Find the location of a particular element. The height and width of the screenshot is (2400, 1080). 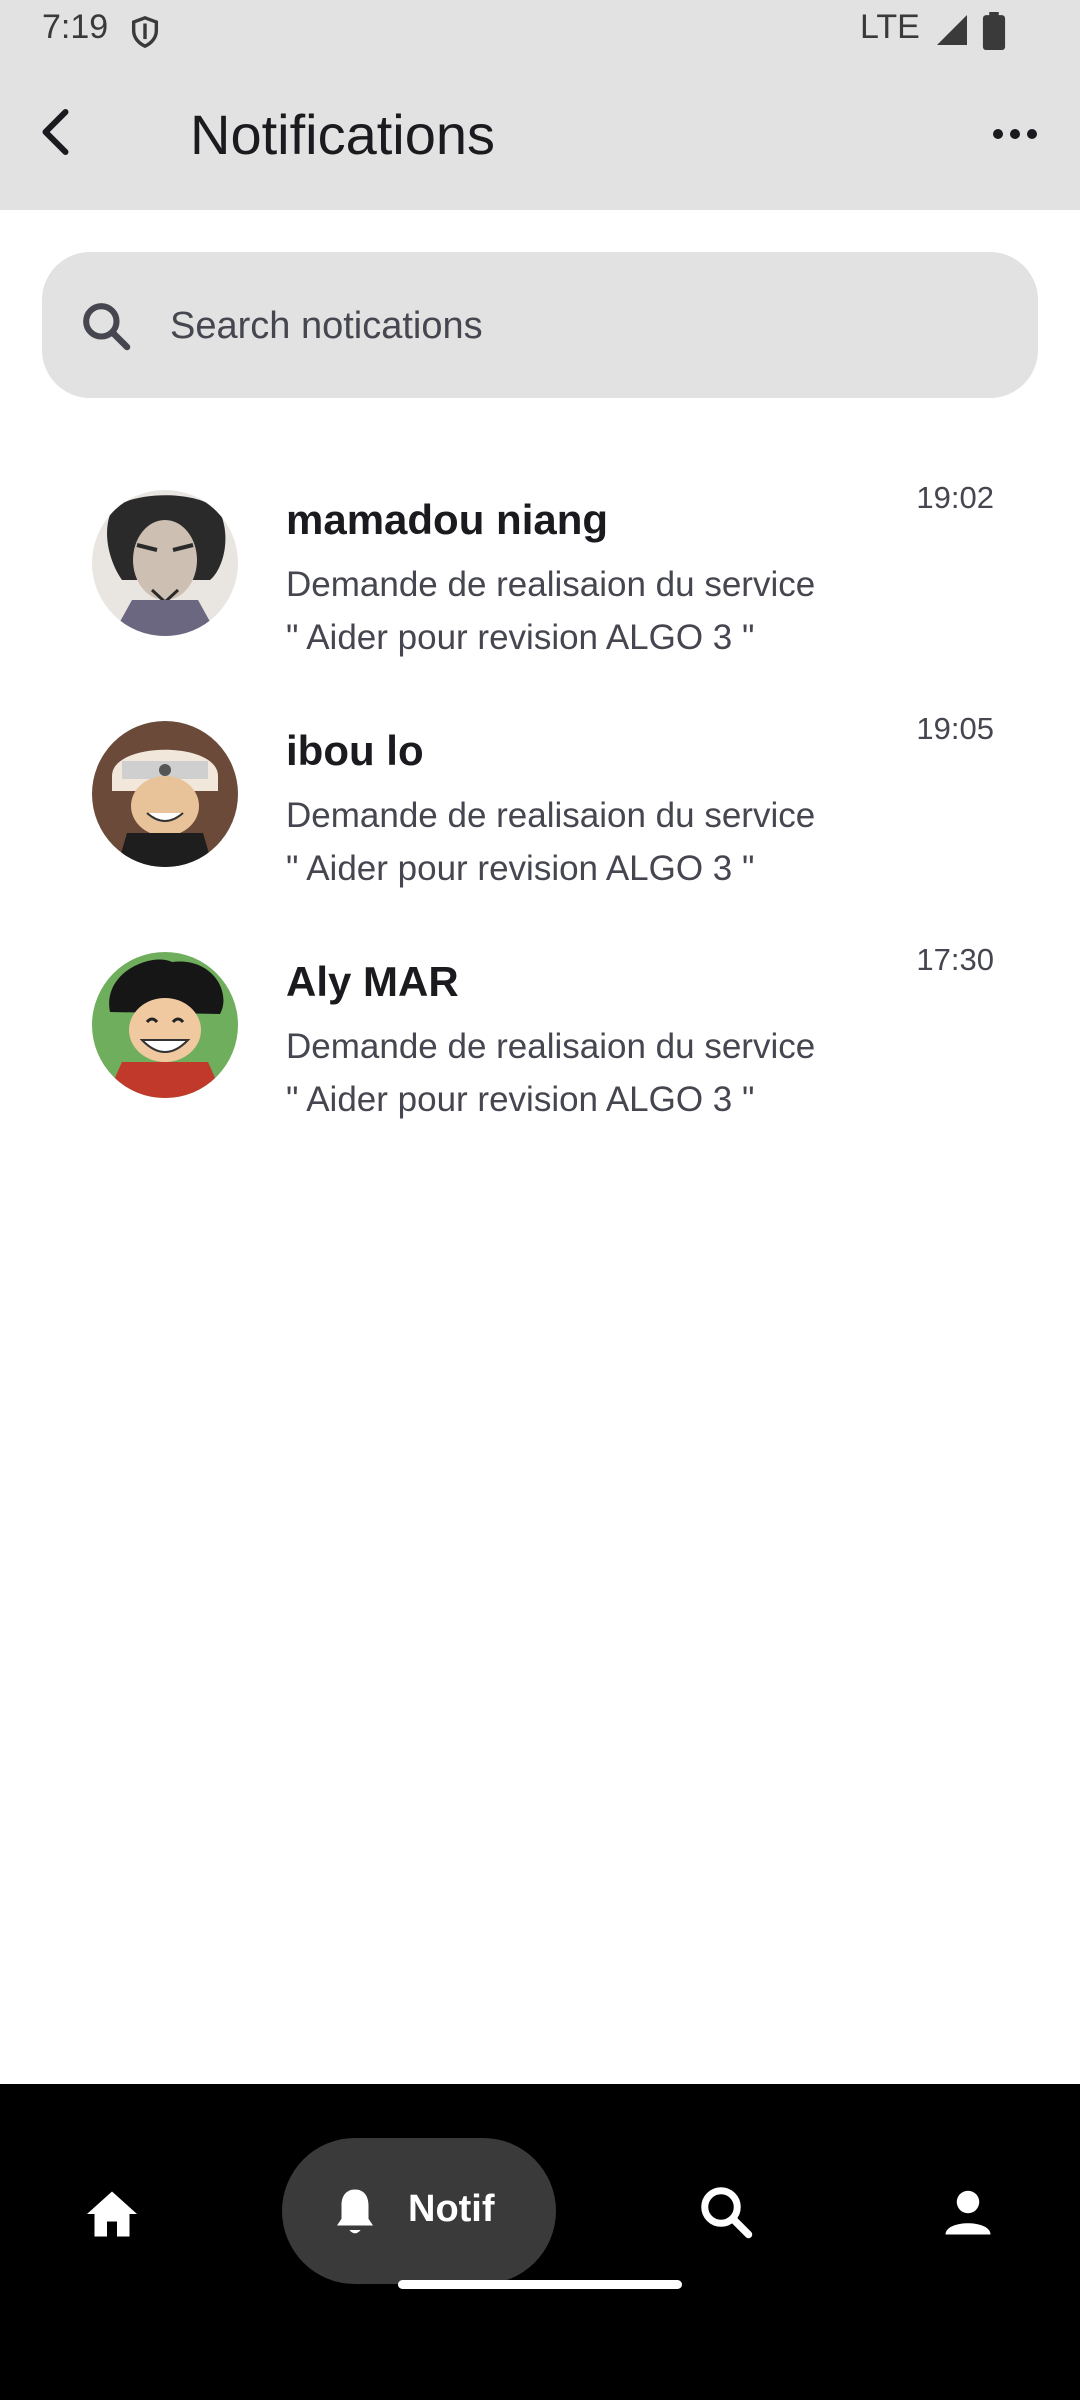

nav-notifications-button: Notif is located at coordinates (419, 2211).